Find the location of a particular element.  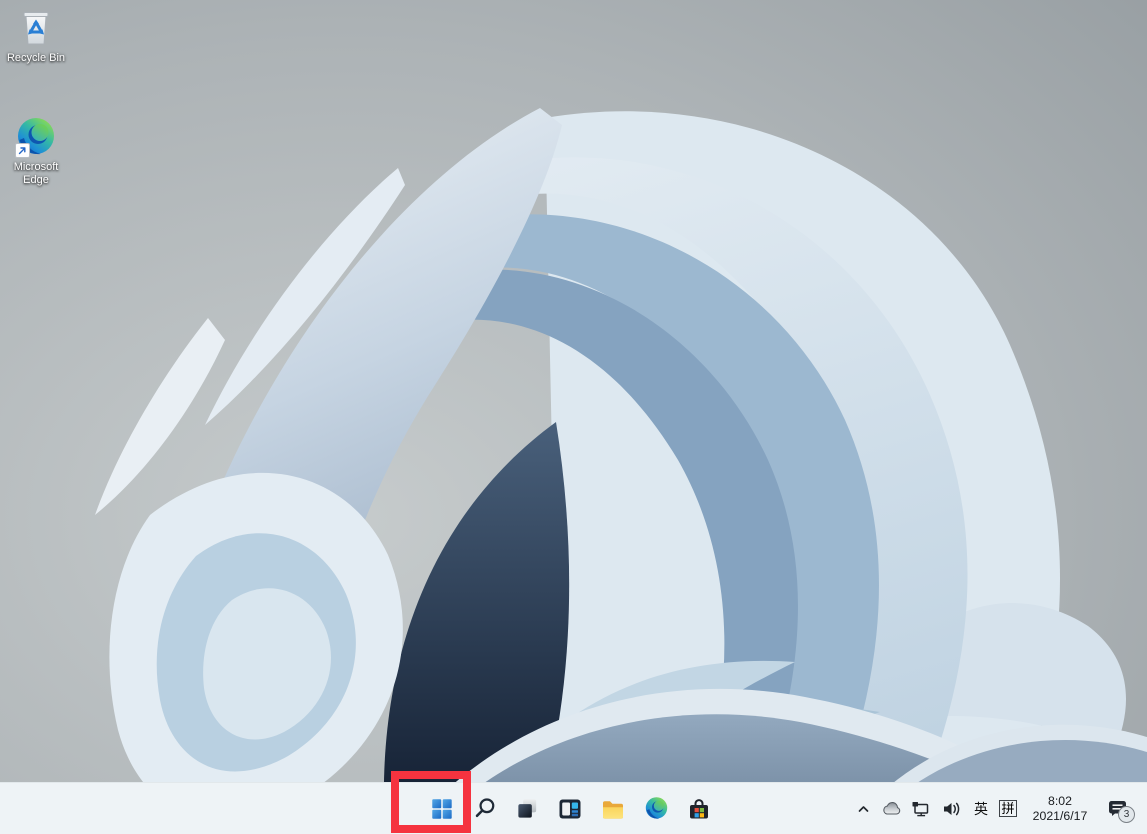

network-button is located at coordinates (921, 809).